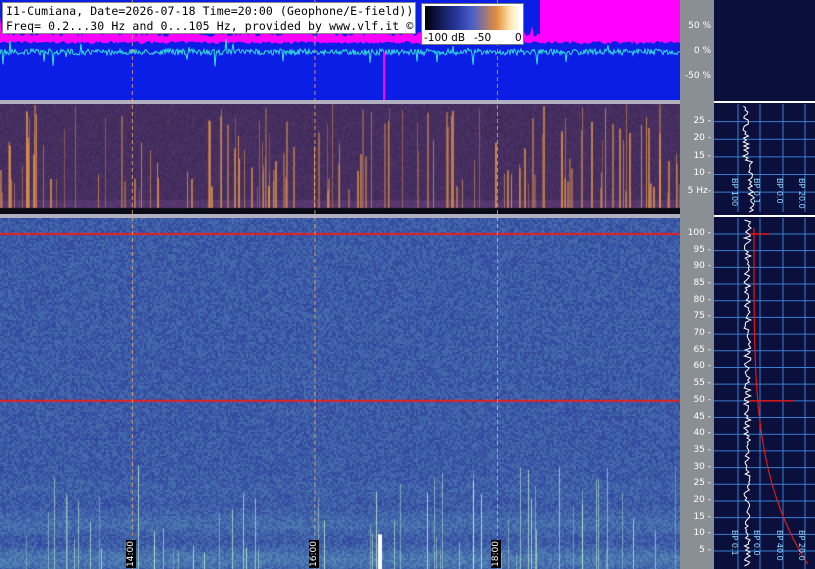 Image resolution: width=815 pixels, height=569 pixels. I want to click on low-frequency-y-tick: 20 -, so click(702, 138).